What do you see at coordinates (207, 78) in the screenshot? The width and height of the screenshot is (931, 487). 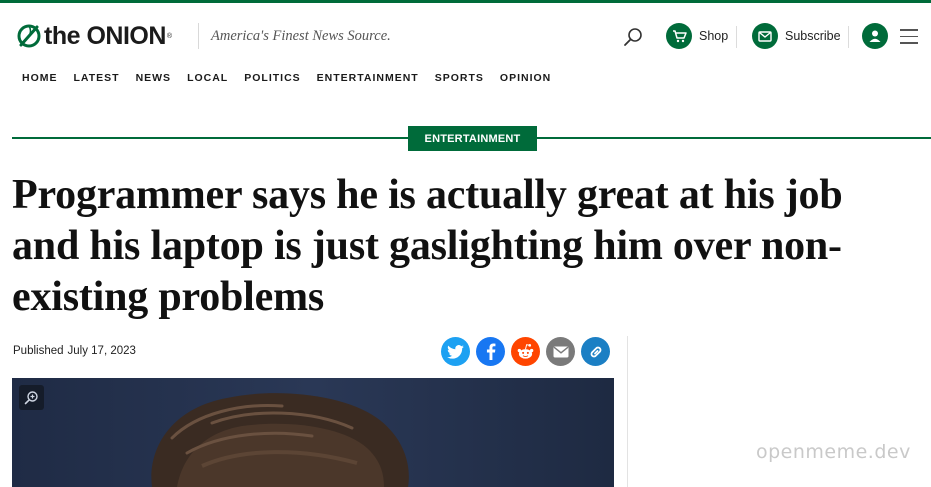 I see `nav-local: LOCAL` at bounding box center [207, 78].